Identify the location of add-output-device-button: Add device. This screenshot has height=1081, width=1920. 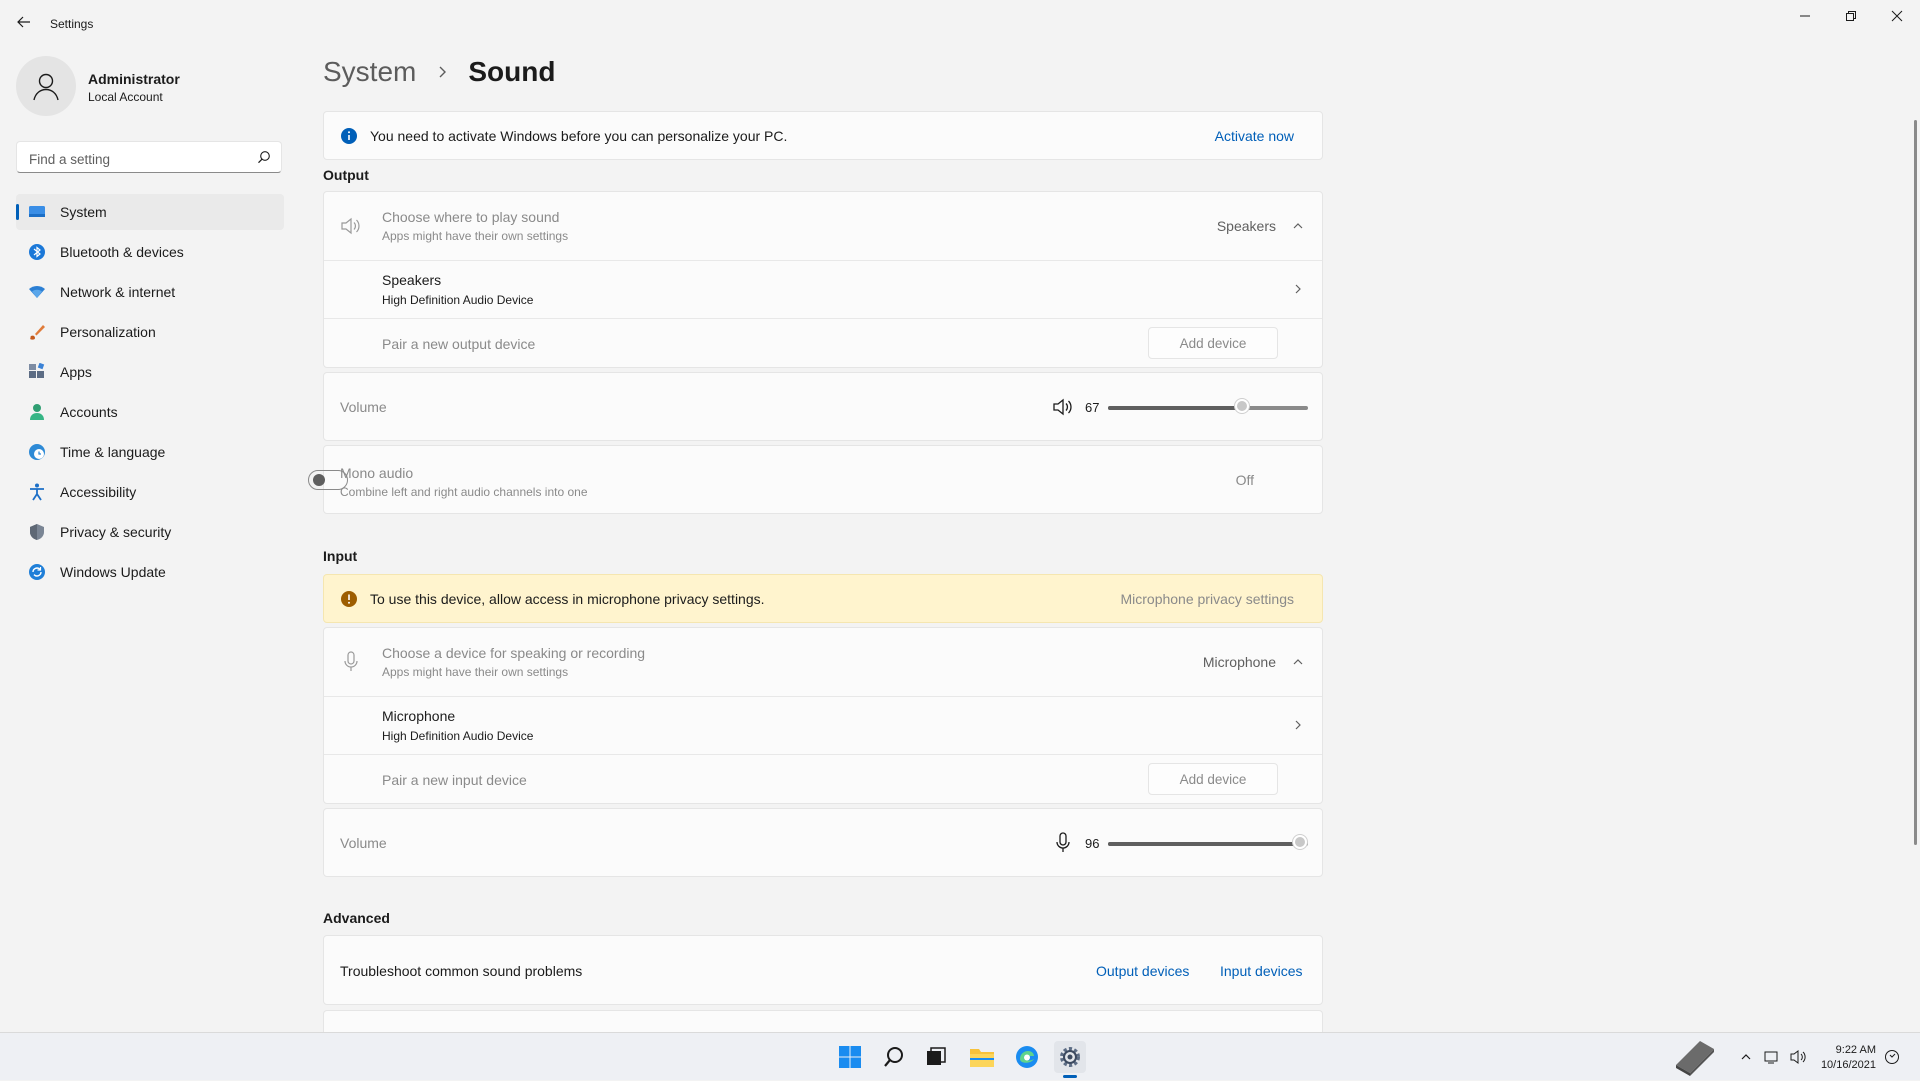
(1213, 343).